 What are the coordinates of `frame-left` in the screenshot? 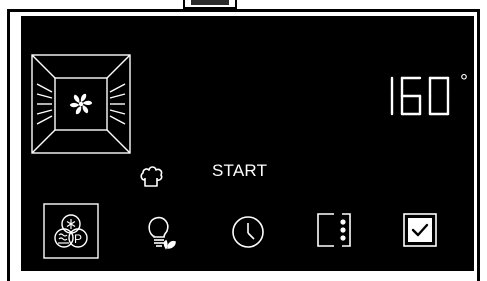 It's located at (8, 145).